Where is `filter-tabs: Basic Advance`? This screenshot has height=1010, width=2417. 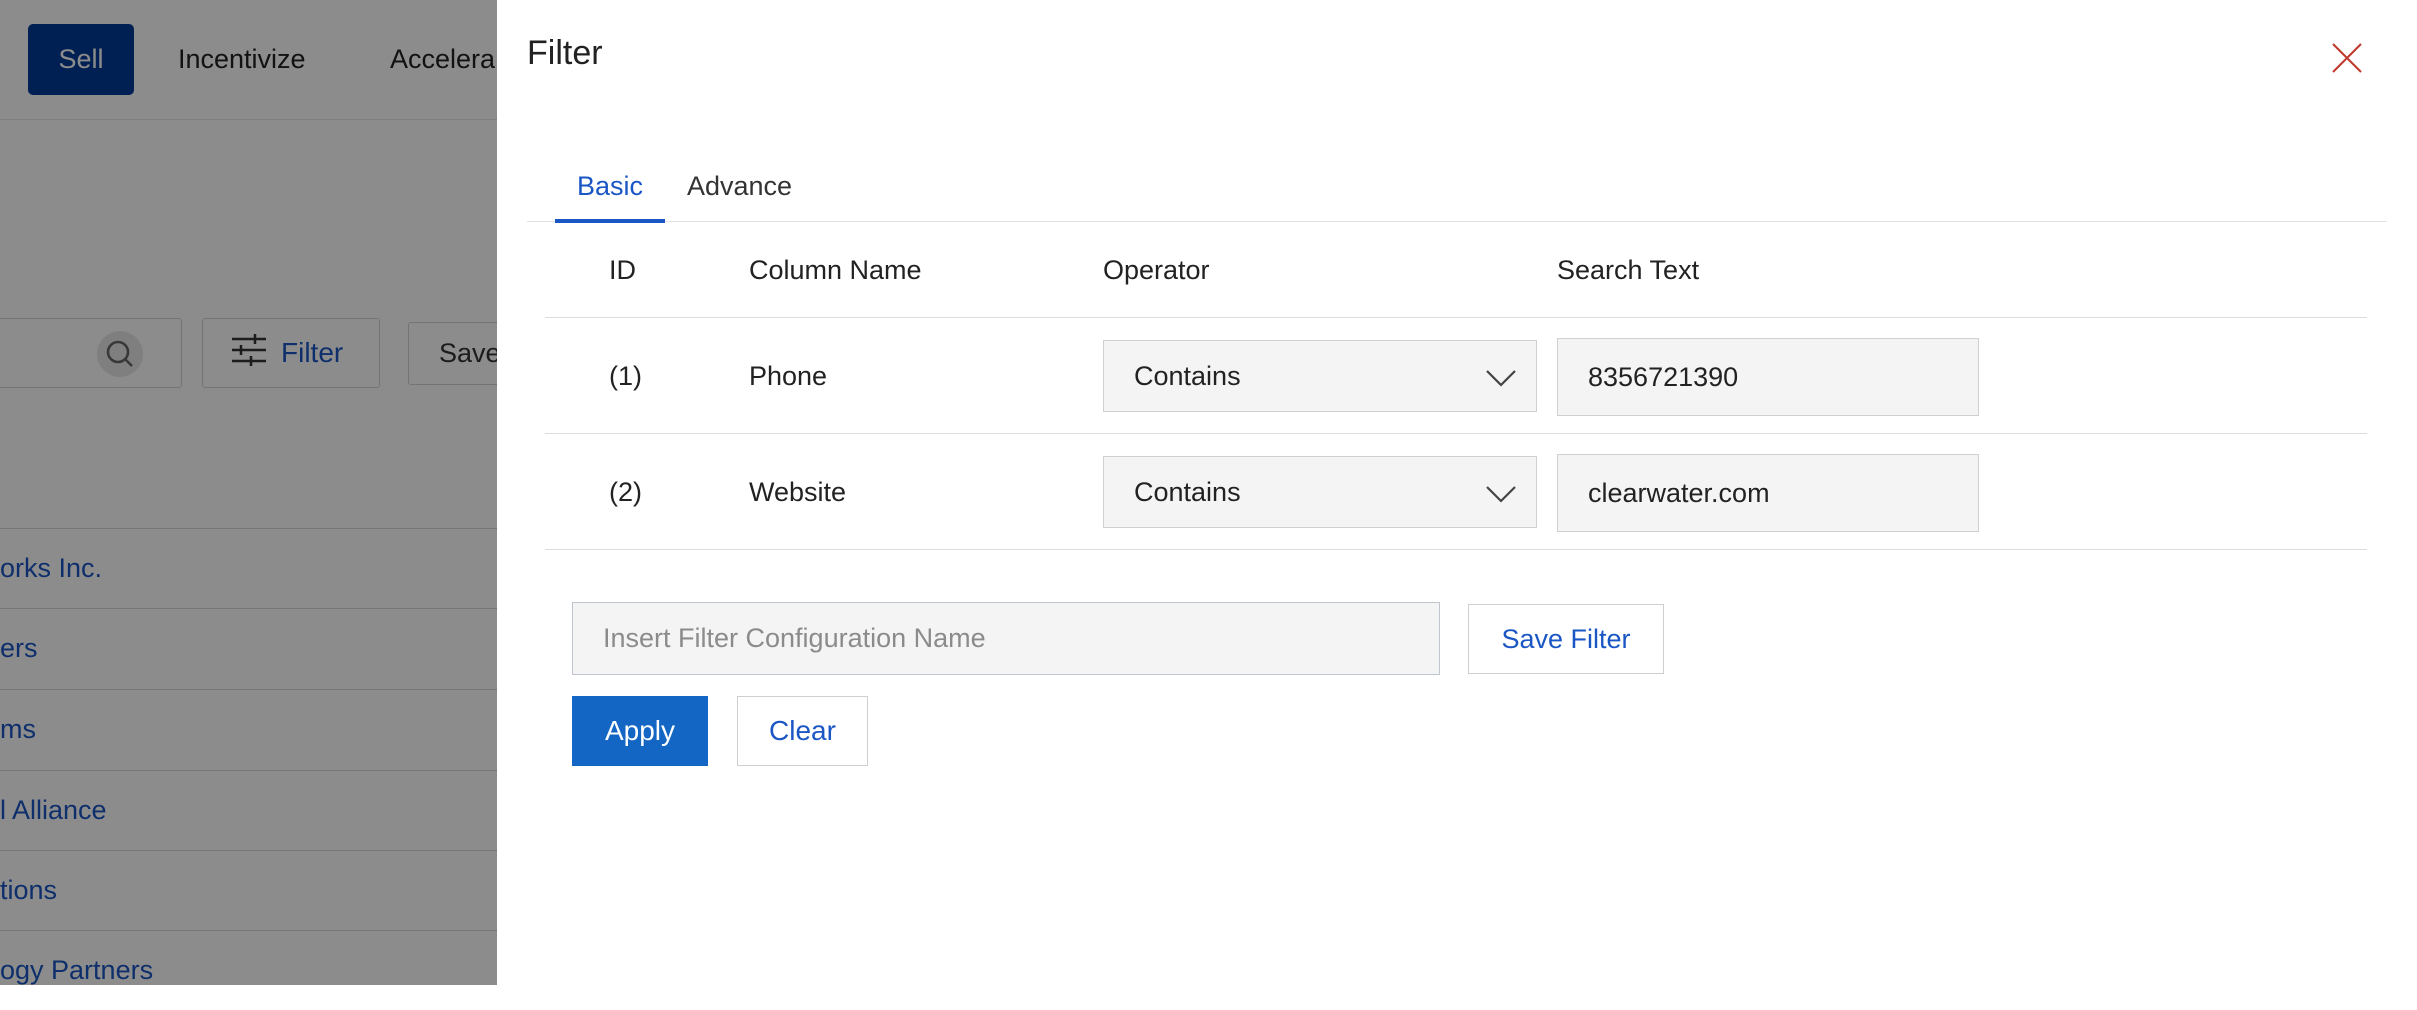 filter-tabs: Basic Advance is located at coordinates (1457, 186).